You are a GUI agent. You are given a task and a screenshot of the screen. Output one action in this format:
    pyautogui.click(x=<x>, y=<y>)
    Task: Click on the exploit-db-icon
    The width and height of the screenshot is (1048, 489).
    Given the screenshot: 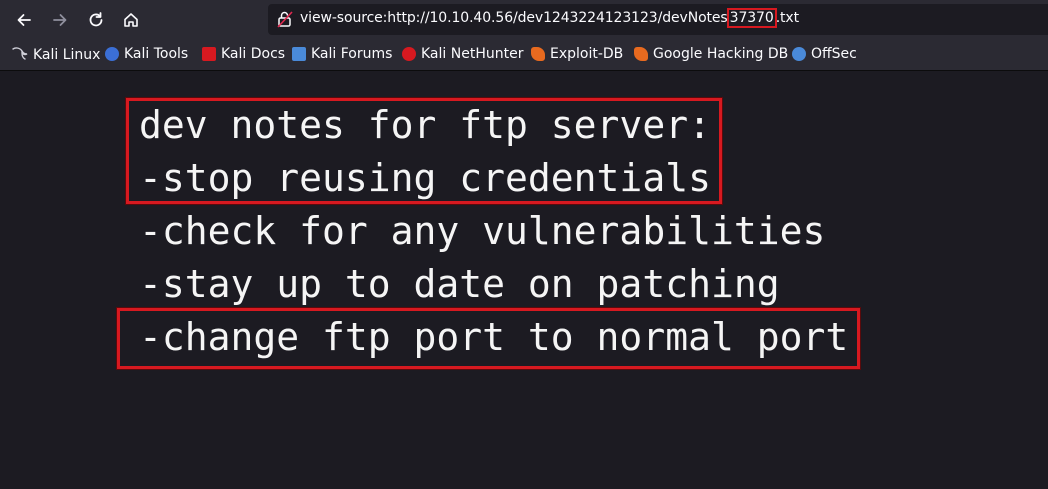 What is the action you would take?
    pyautogui.click(x=538, y=54)
    